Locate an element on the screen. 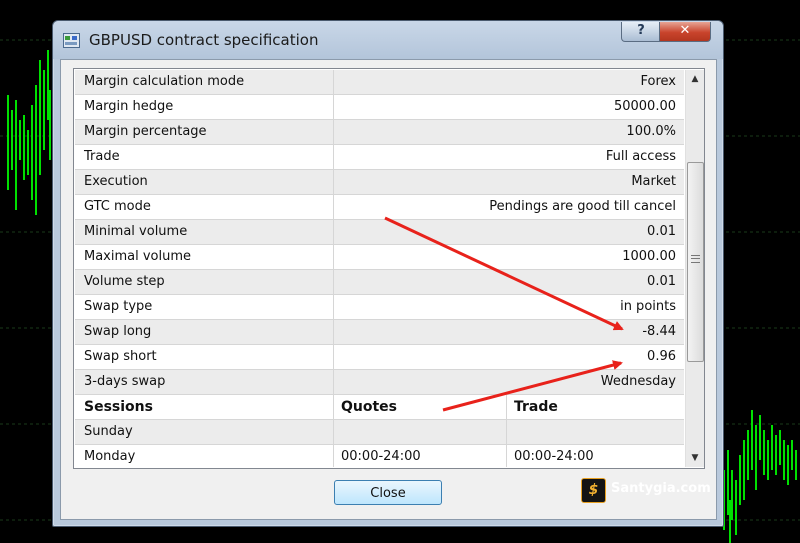 Image resolution: width=800 pixels, height=543 pixels. property-value: Forex is located at coordinates (658, 81).